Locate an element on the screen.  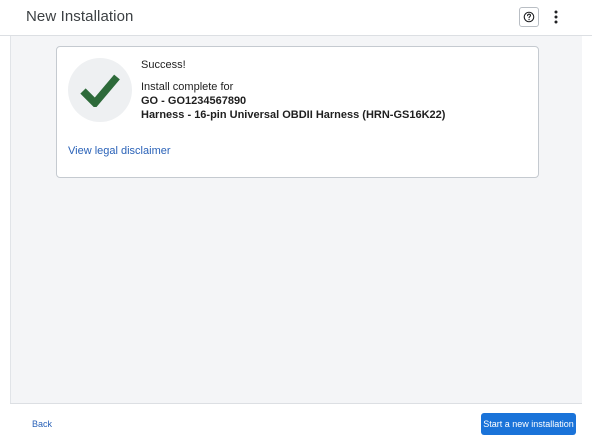
app-header: New Installation is located at coordinates (296, 18).